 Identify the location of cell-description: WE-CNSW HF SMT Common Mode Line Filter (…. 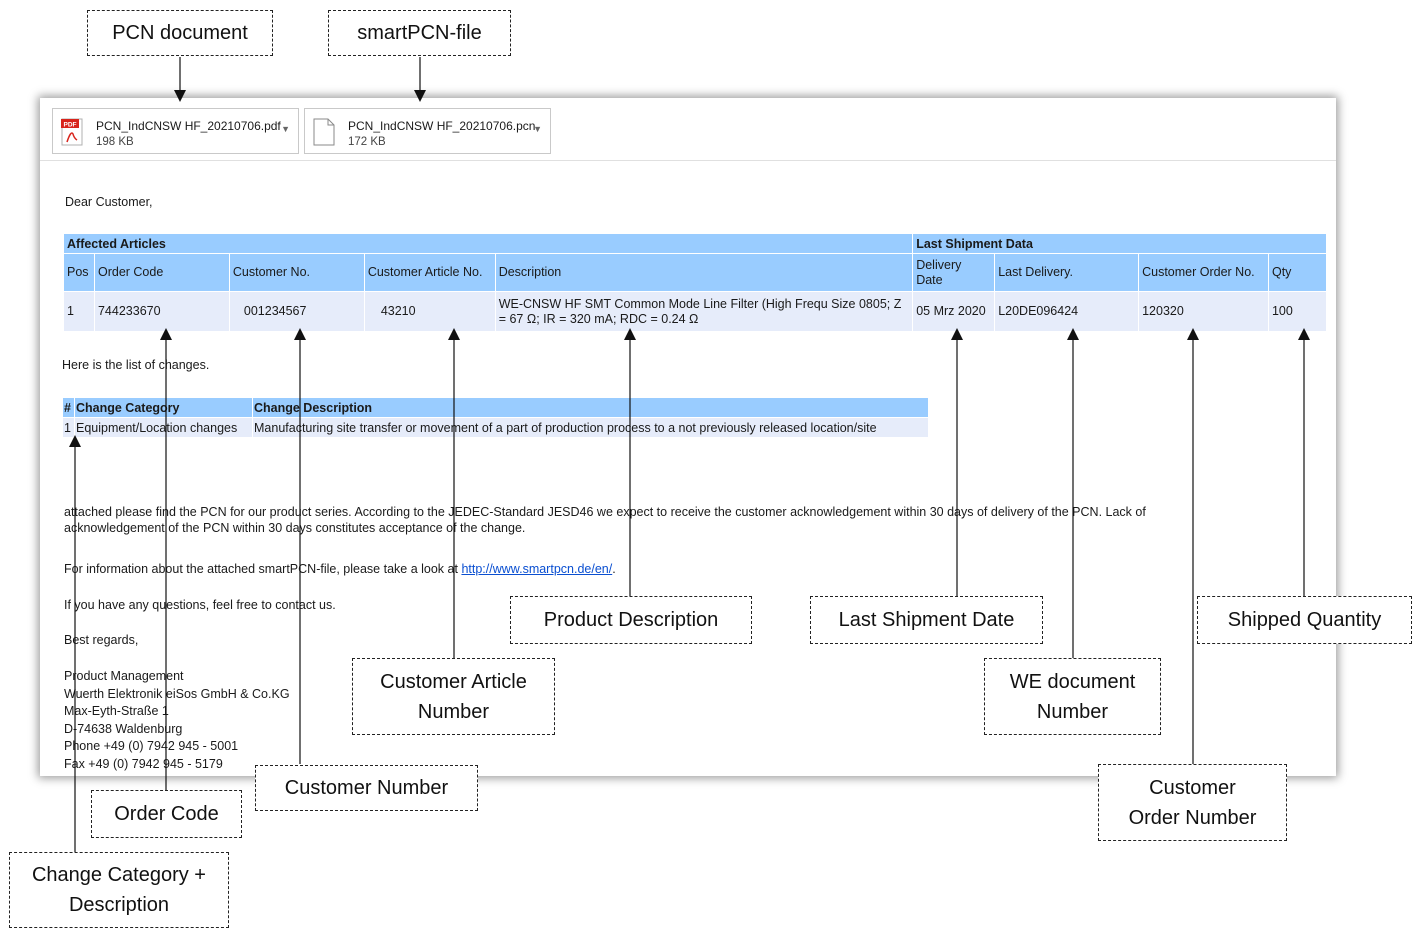
(704, 311).